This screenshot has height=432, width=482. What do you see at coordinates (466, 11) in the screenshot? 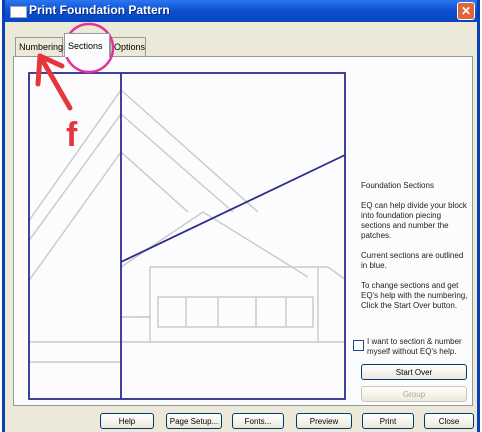
I see `close-icon: ✕` at bounding box center [466, 11].